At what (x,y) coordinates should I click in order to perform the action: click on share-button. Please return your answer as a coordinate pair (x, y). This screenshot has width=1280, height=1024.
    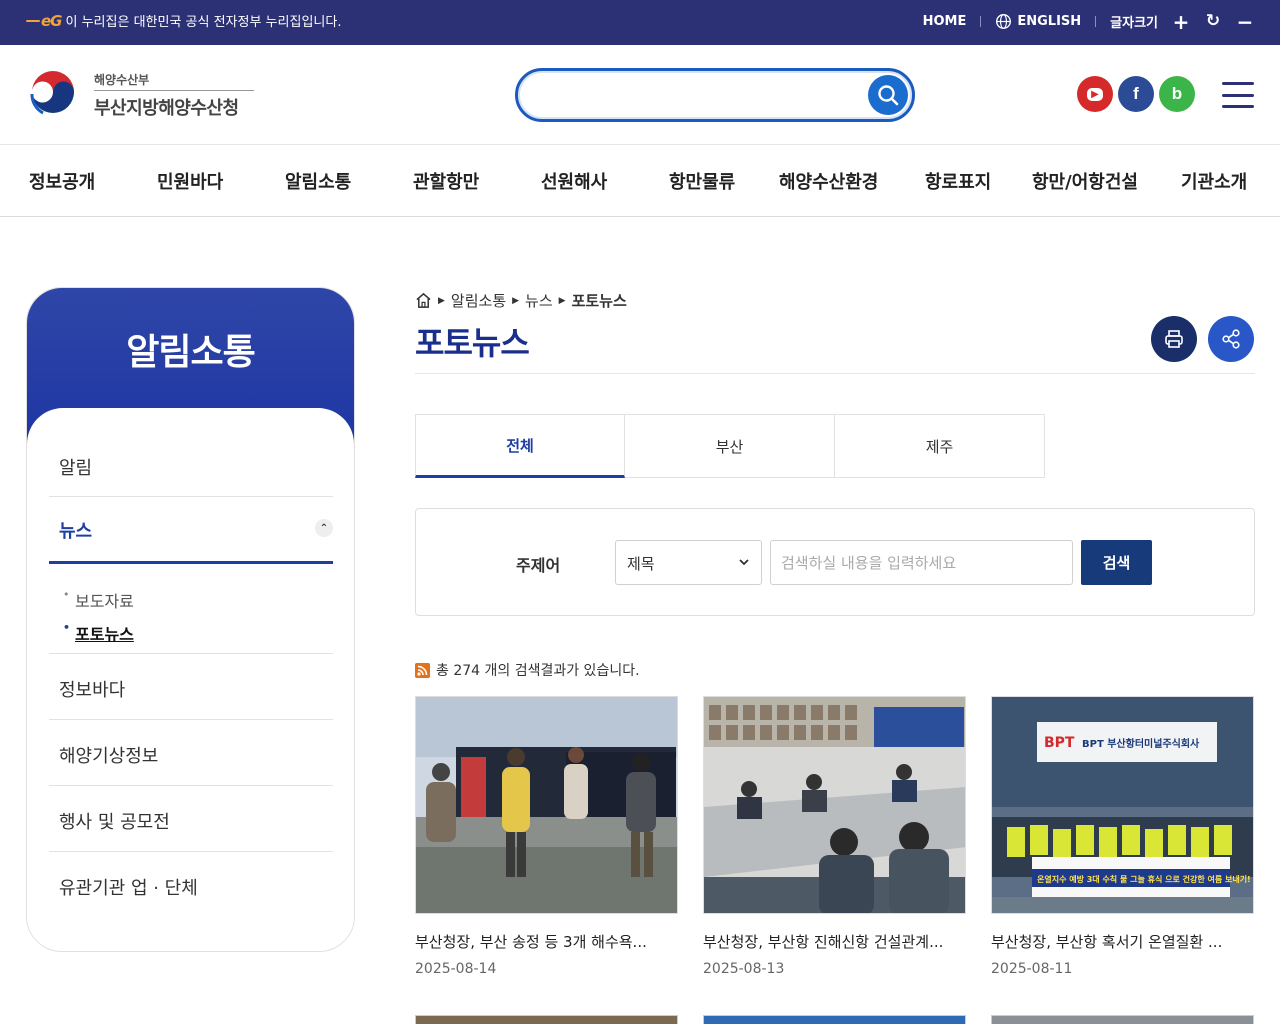
    Looking at the image, I should click on (1231, 339).